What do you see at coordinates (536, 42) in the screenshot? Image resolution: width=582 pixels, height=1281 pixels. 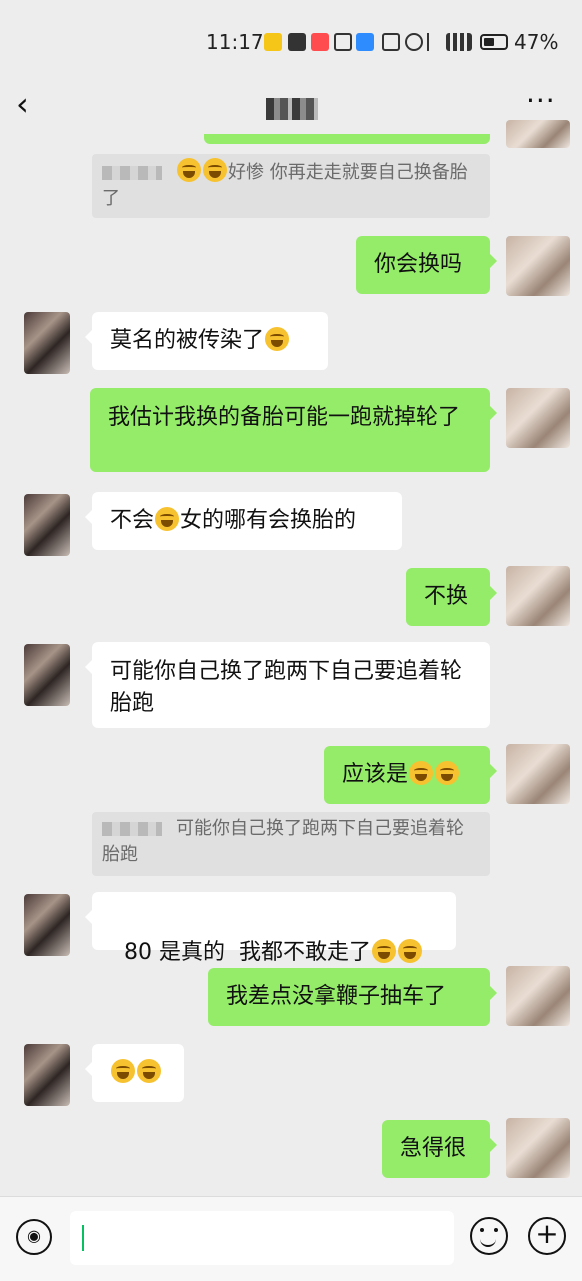 I see `battery-percent: 47%` at bounding box center [536, 42].